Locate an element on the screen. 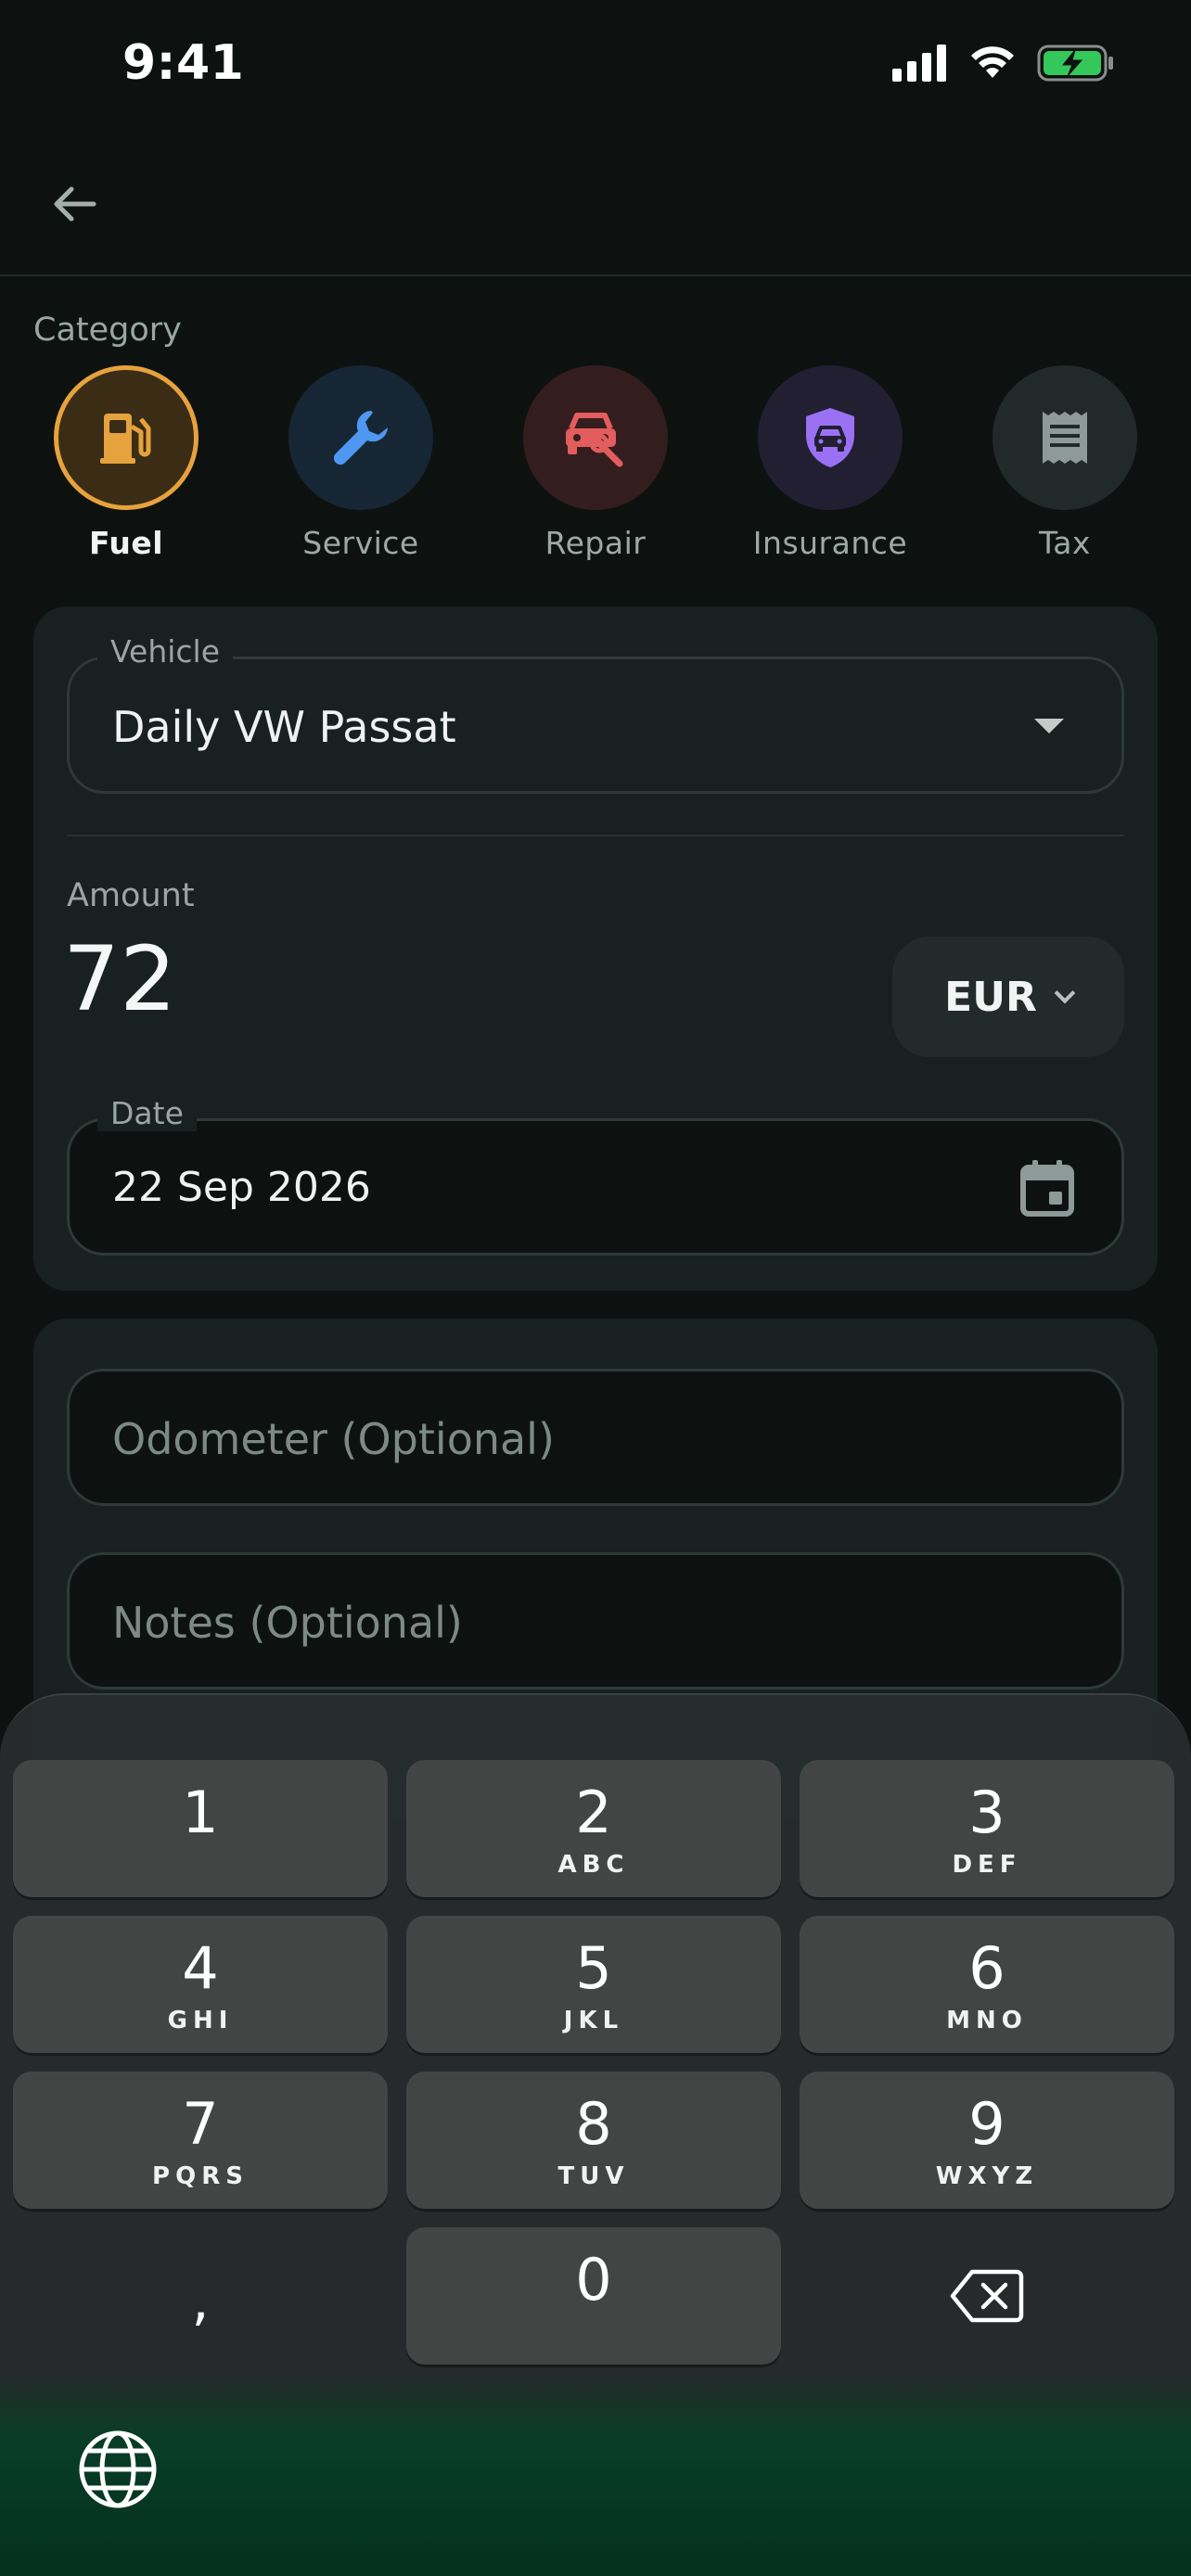 The image size is (1191, 2576). category-name: Insurance is located at coordinates (830, 543).